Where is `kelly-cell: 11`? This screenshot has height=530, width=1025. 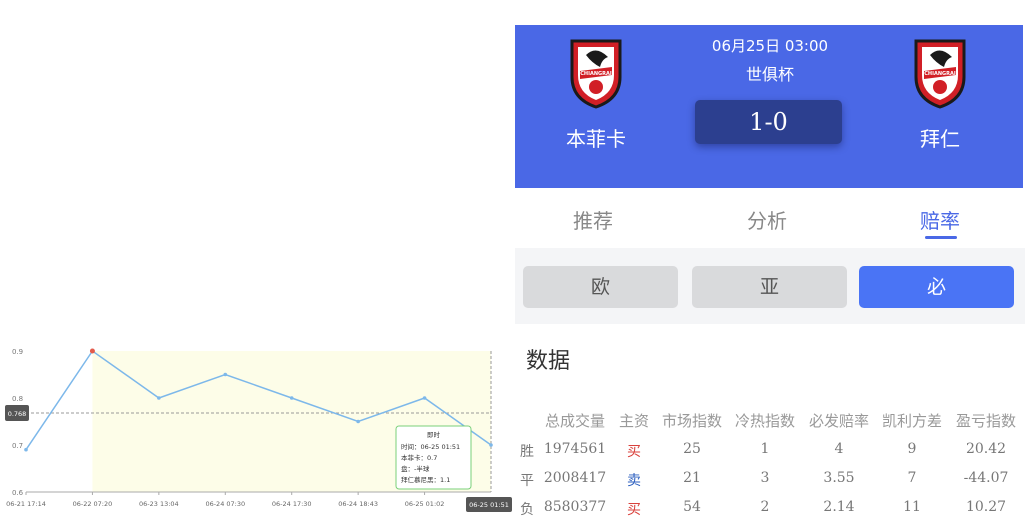 kelly-cell: 11 is located at coordinates (912, 507).